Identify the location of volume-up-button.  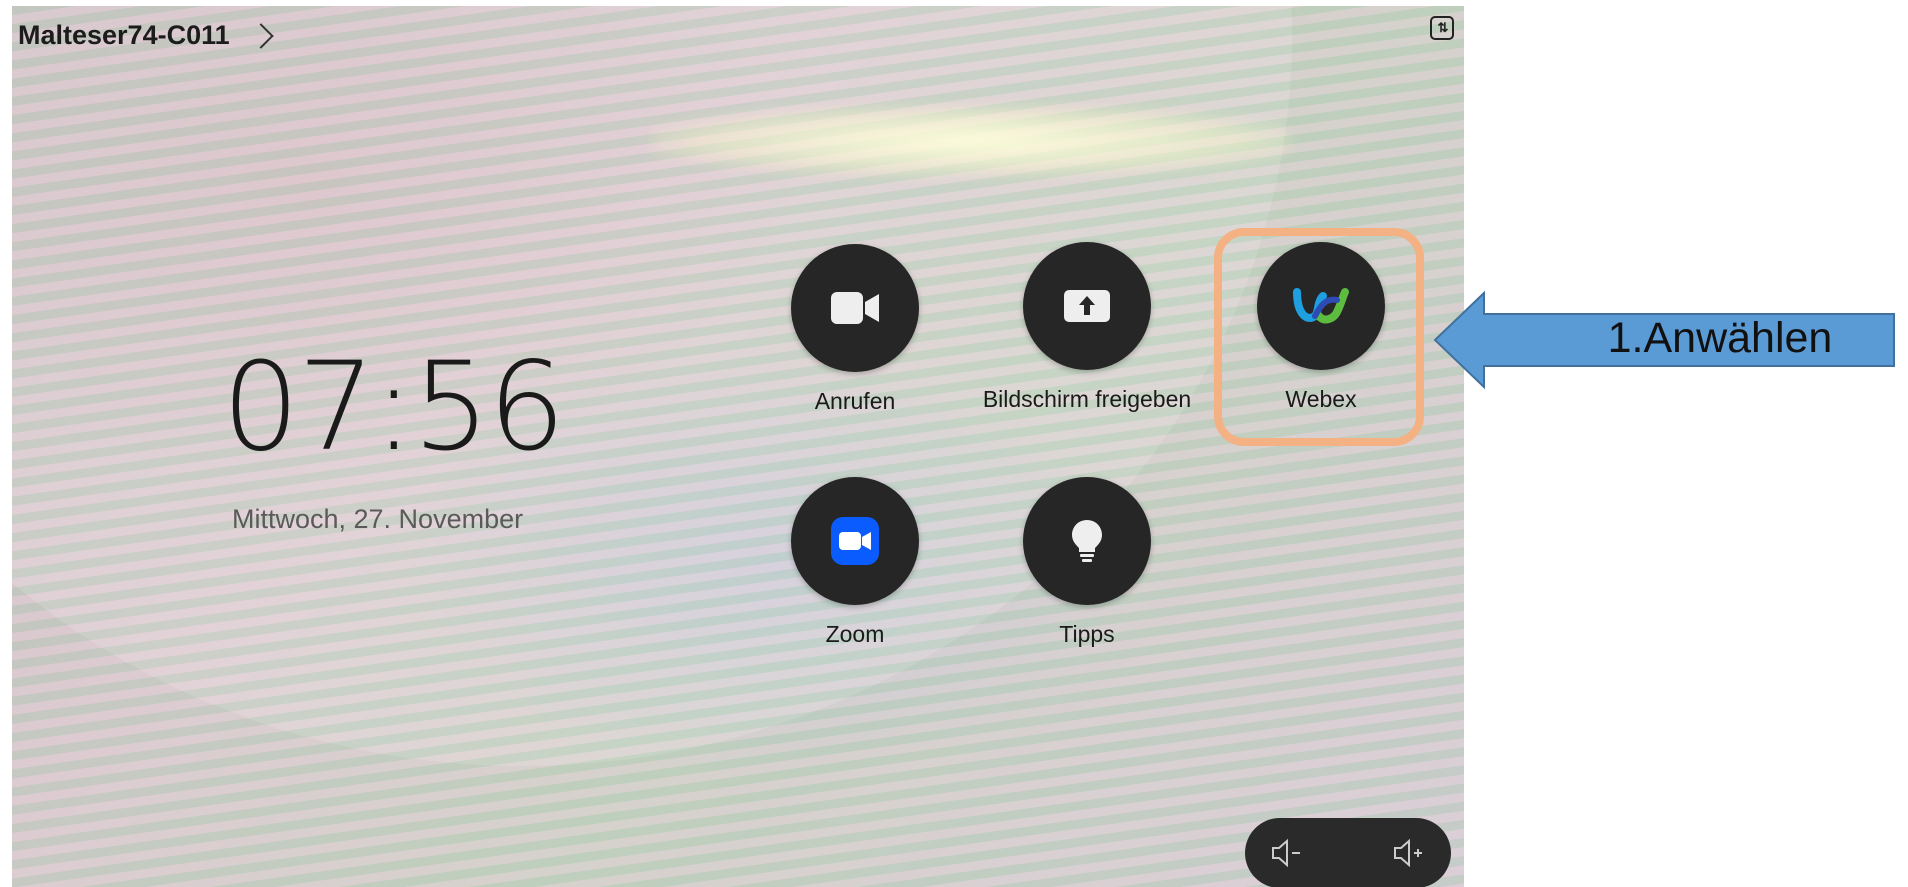
(1409, 853).